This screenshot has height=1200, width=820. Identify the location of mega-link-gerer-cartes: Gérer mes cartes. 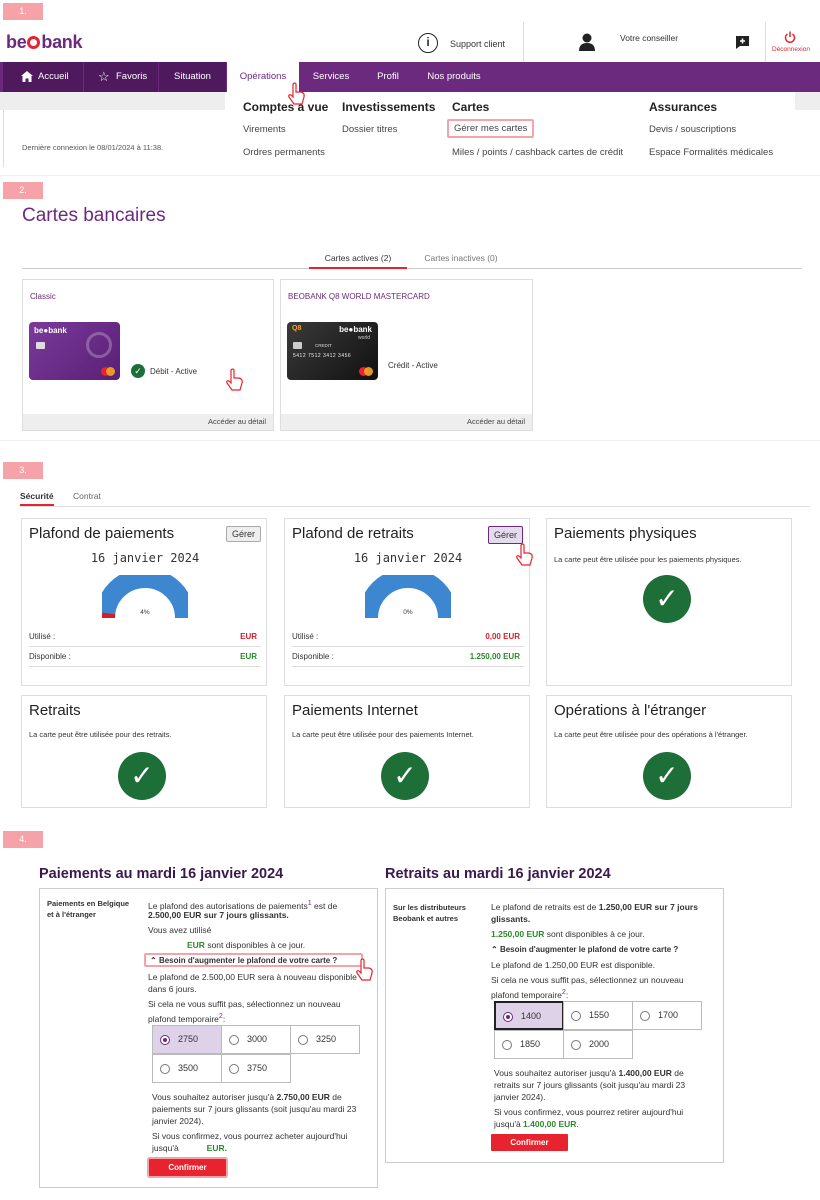
(491, 128).